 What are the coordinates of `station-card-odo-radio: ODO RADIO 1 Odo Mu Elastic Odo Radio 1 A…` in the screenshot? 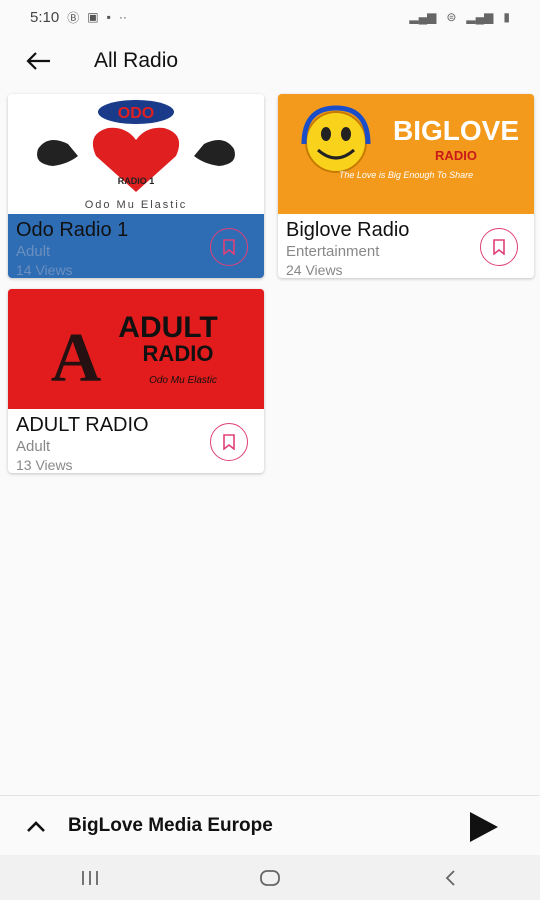 It's located at (136, 186).